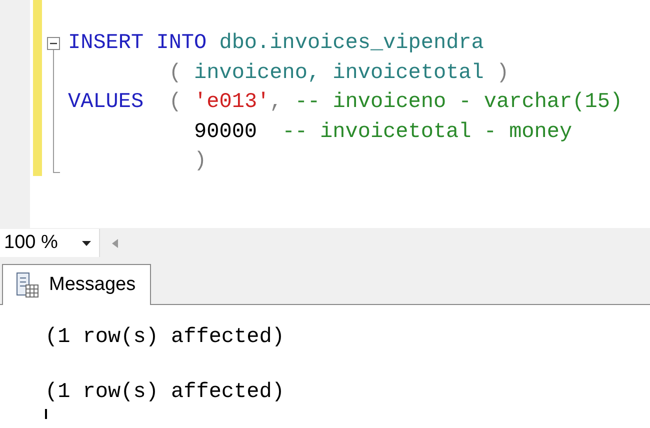  I want to click on text-cursor, so click(46, 414).